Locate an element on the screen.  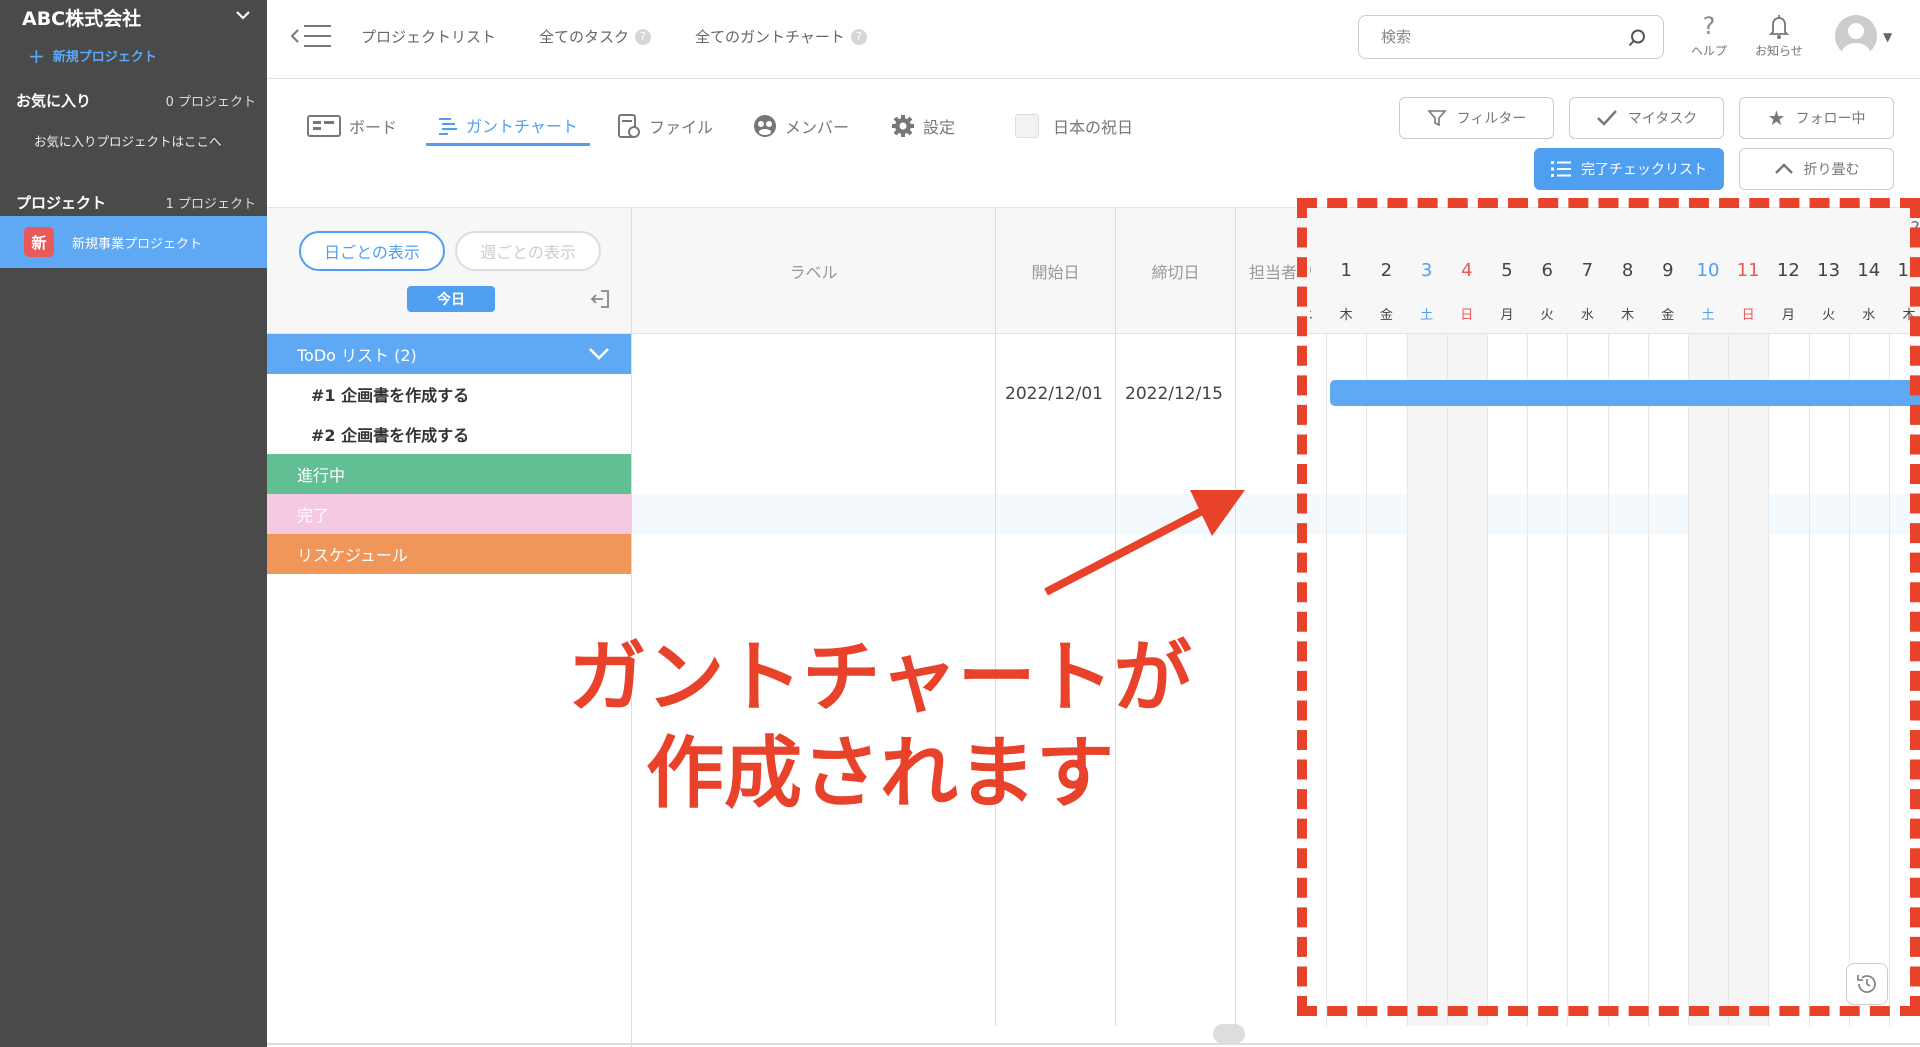
filter-button: フィルター is located at coordinates (1476, 118).